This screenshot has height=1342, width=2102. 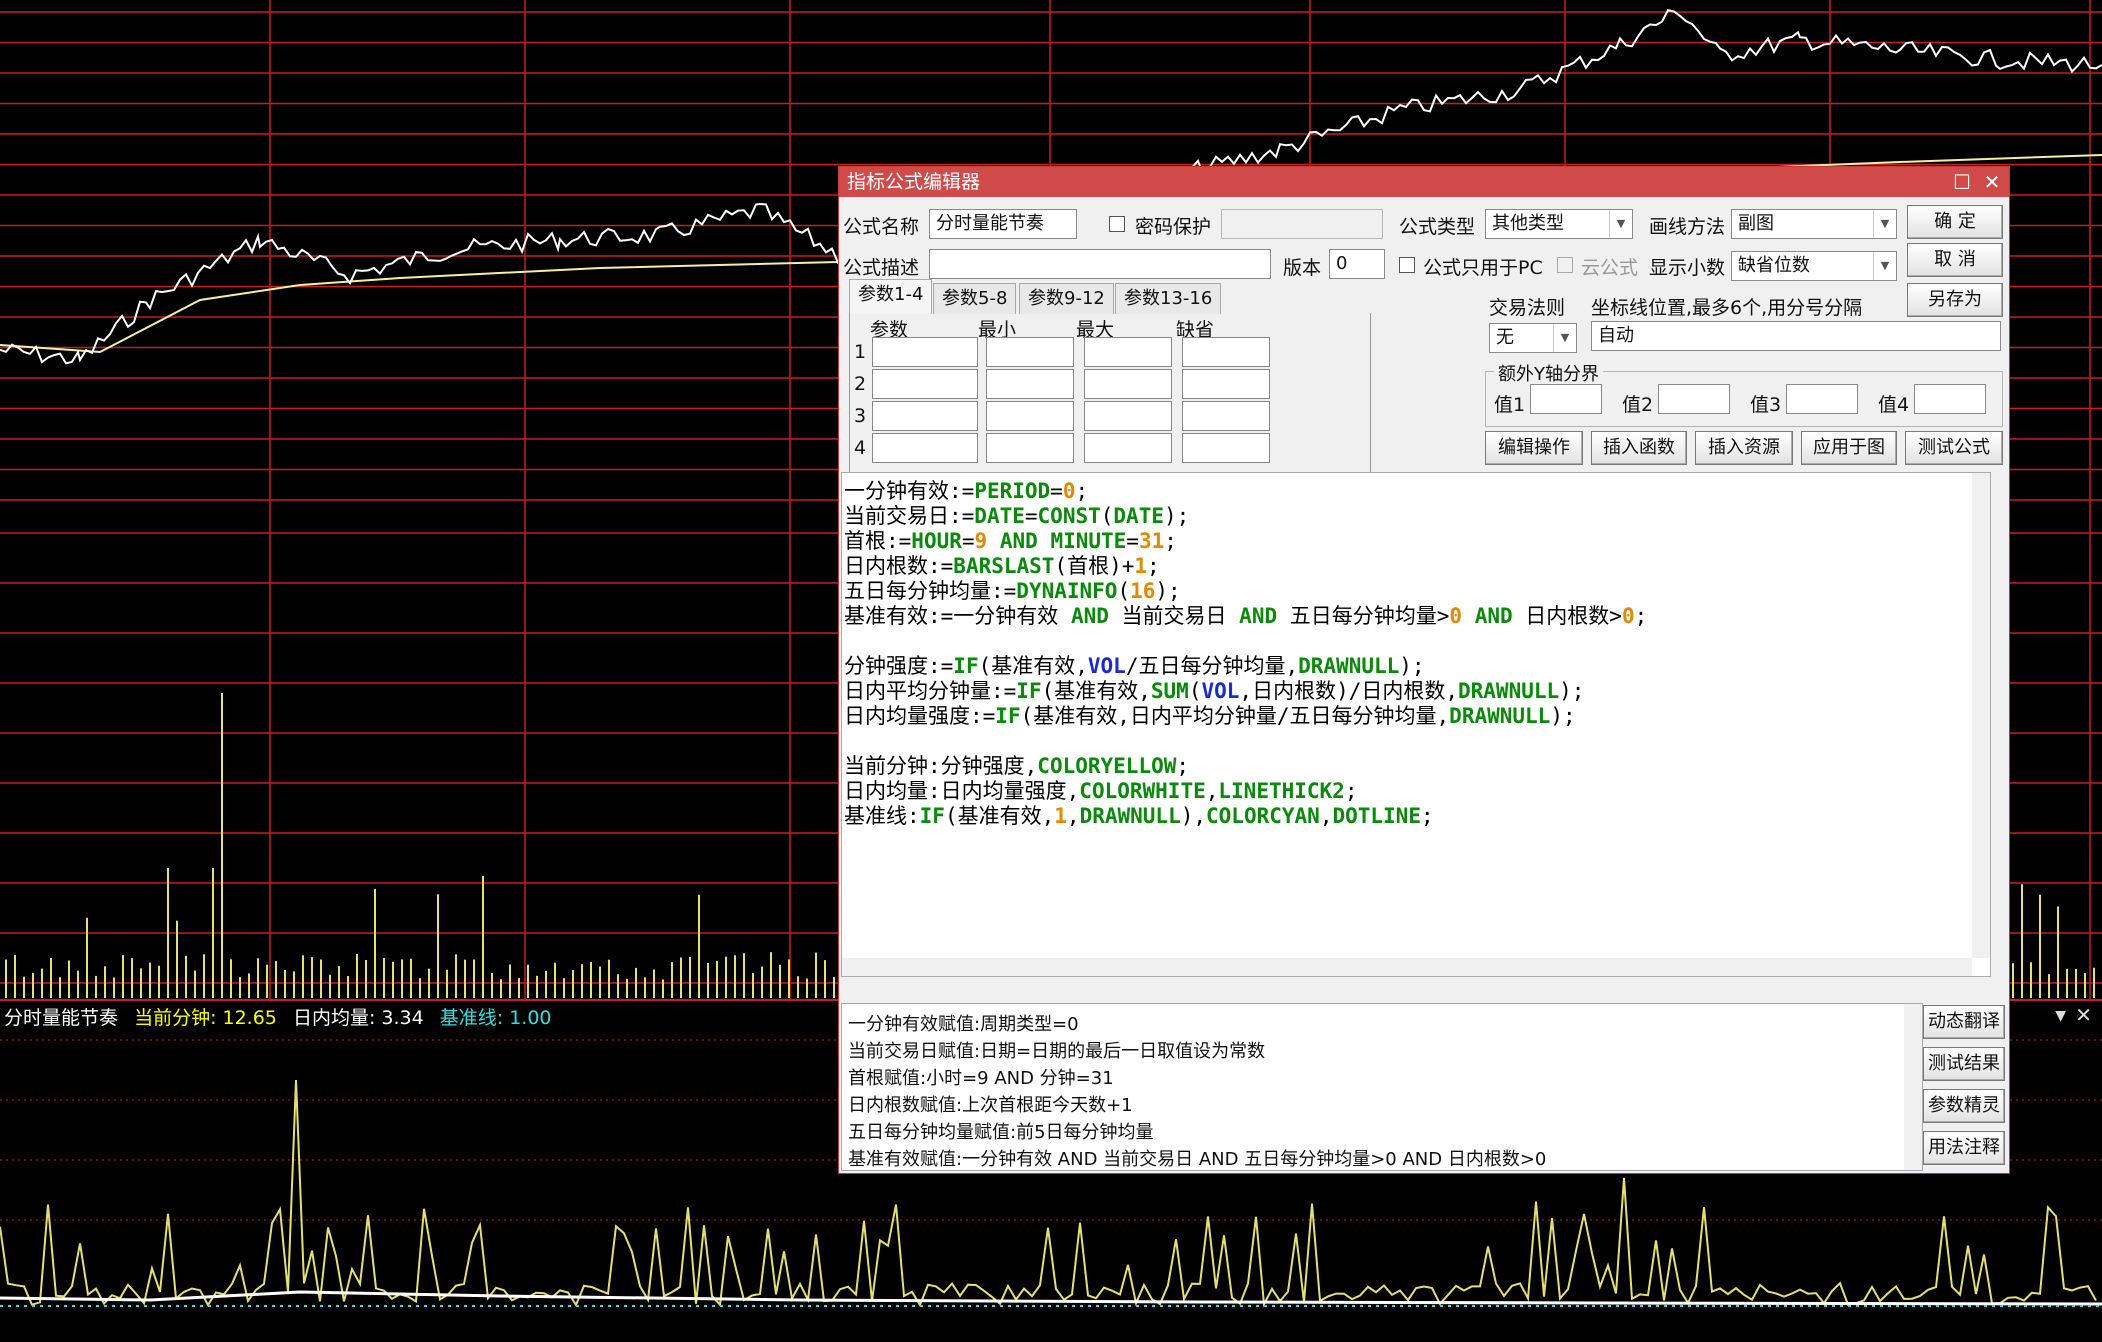 What do you see at coordinates (1981, 715) in the screenshot?
I see `code-vertical-scrollbar` at bounding box center [1981, 715].